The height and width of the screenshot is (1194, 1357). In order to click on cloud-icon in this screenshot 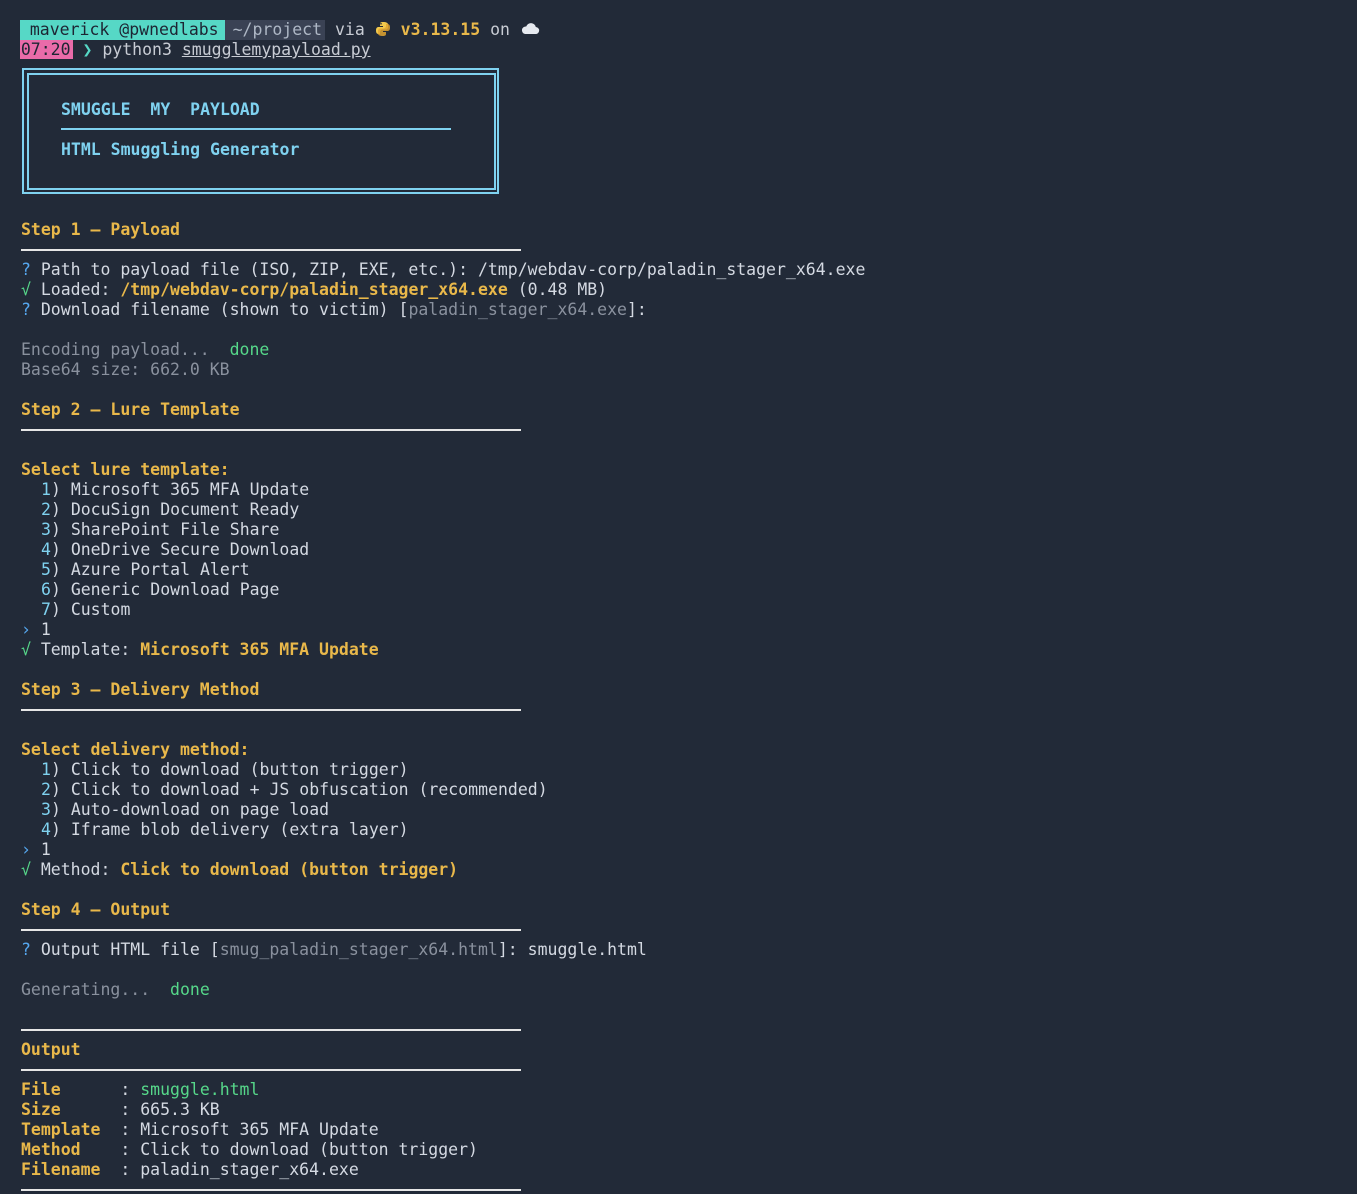, I will do `click(530, 29)`.